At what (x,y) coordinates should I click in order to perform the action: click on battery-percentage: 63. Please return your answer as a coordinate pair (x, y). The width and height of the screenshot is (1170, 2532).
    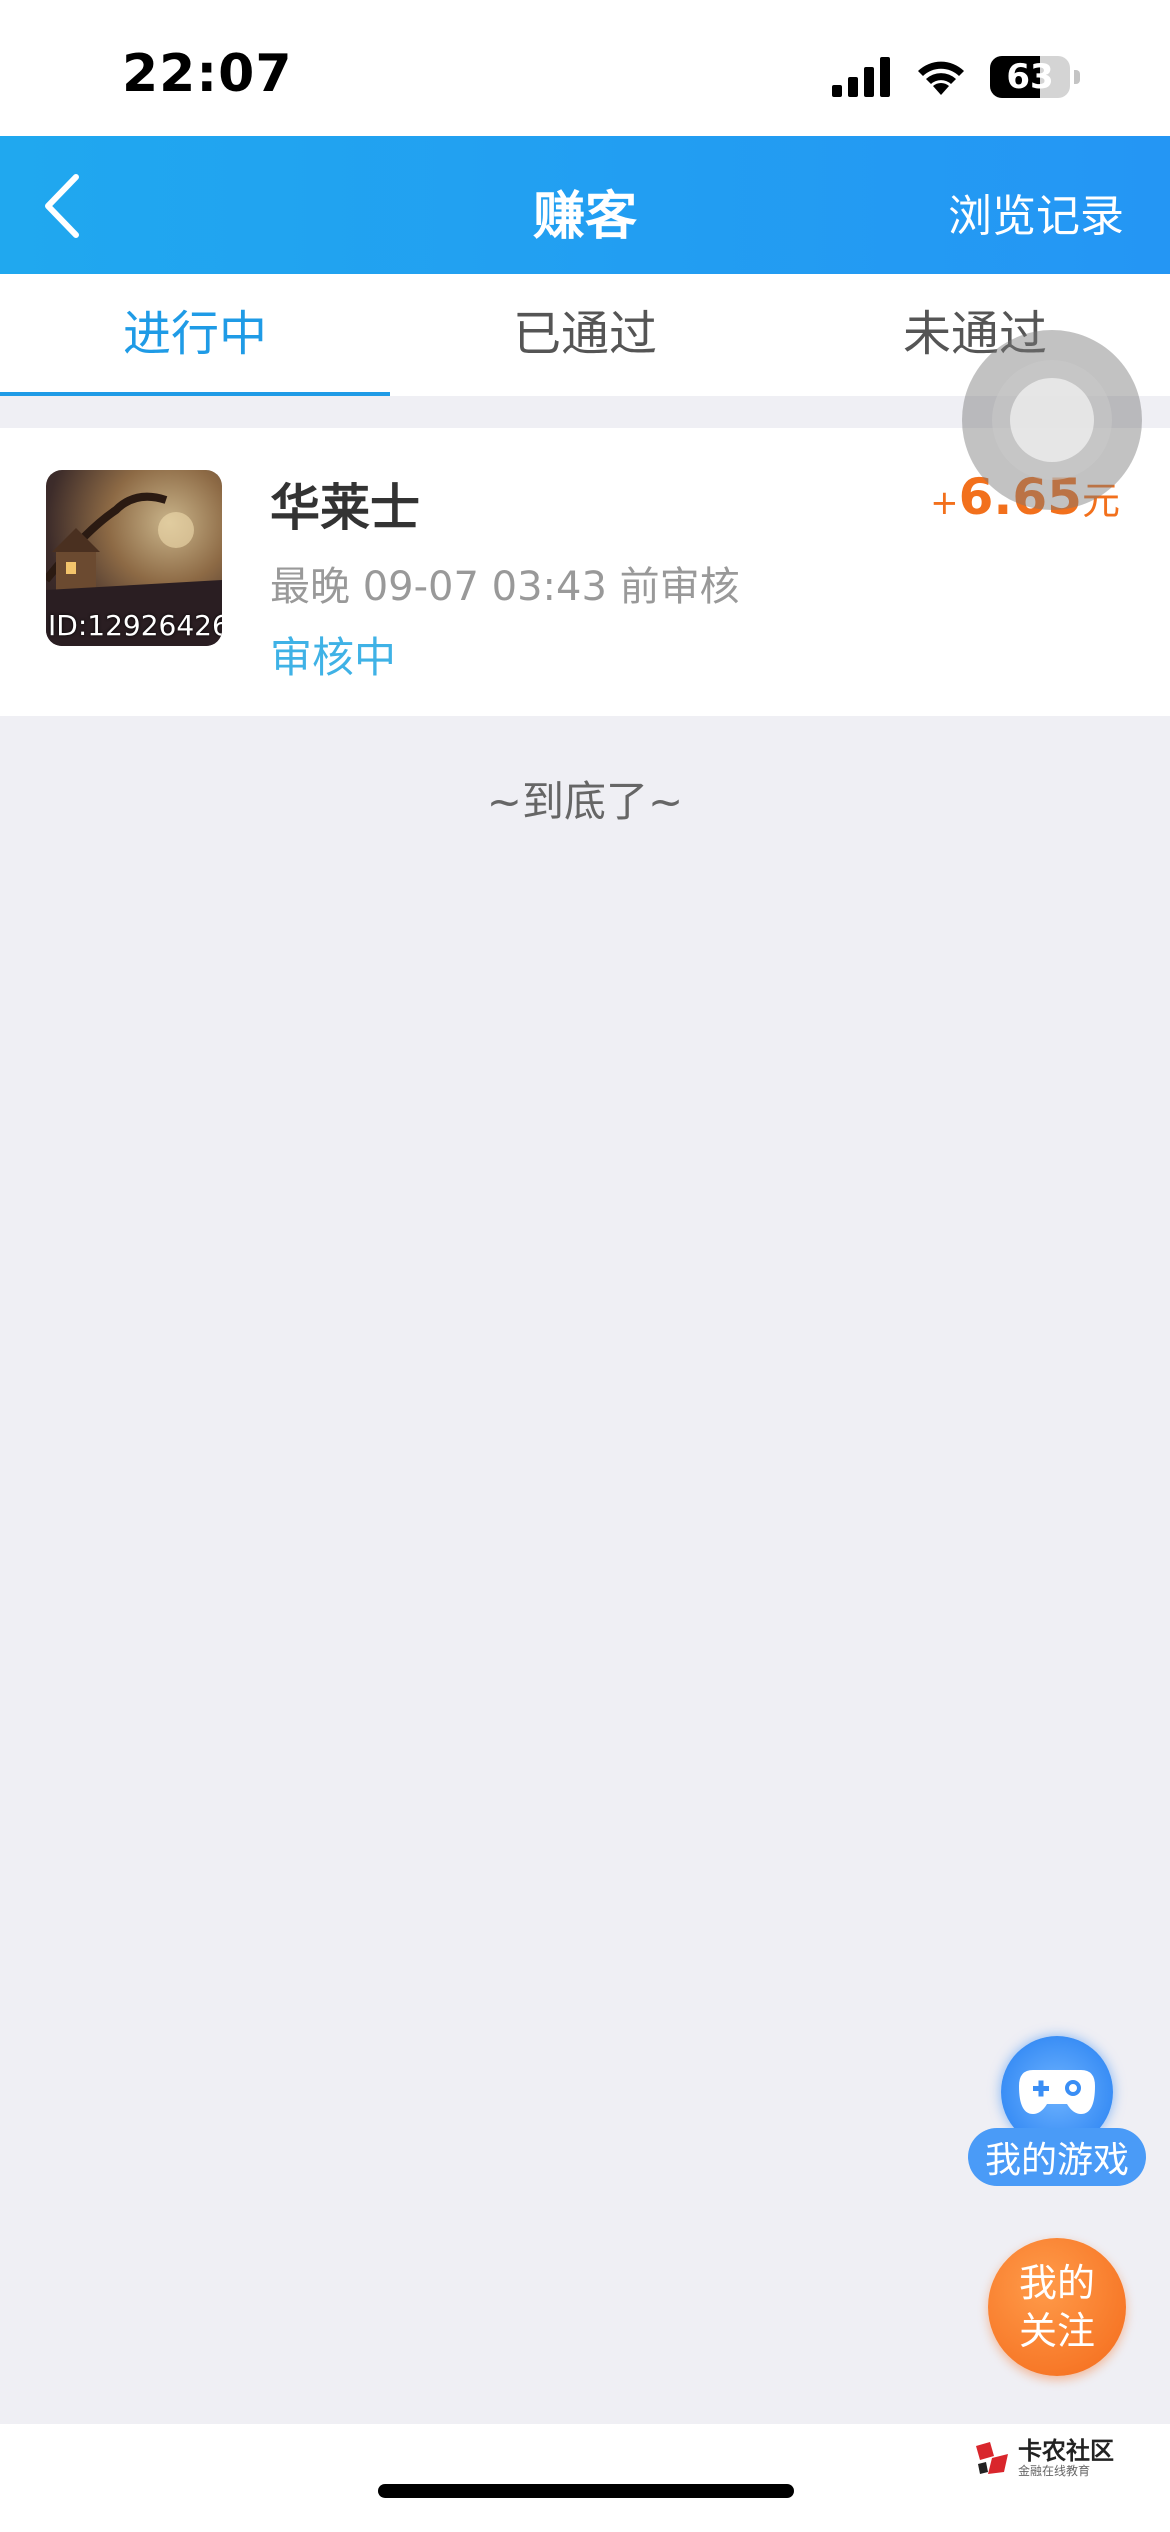
    Looking at the image, I should click on (1030, 77).